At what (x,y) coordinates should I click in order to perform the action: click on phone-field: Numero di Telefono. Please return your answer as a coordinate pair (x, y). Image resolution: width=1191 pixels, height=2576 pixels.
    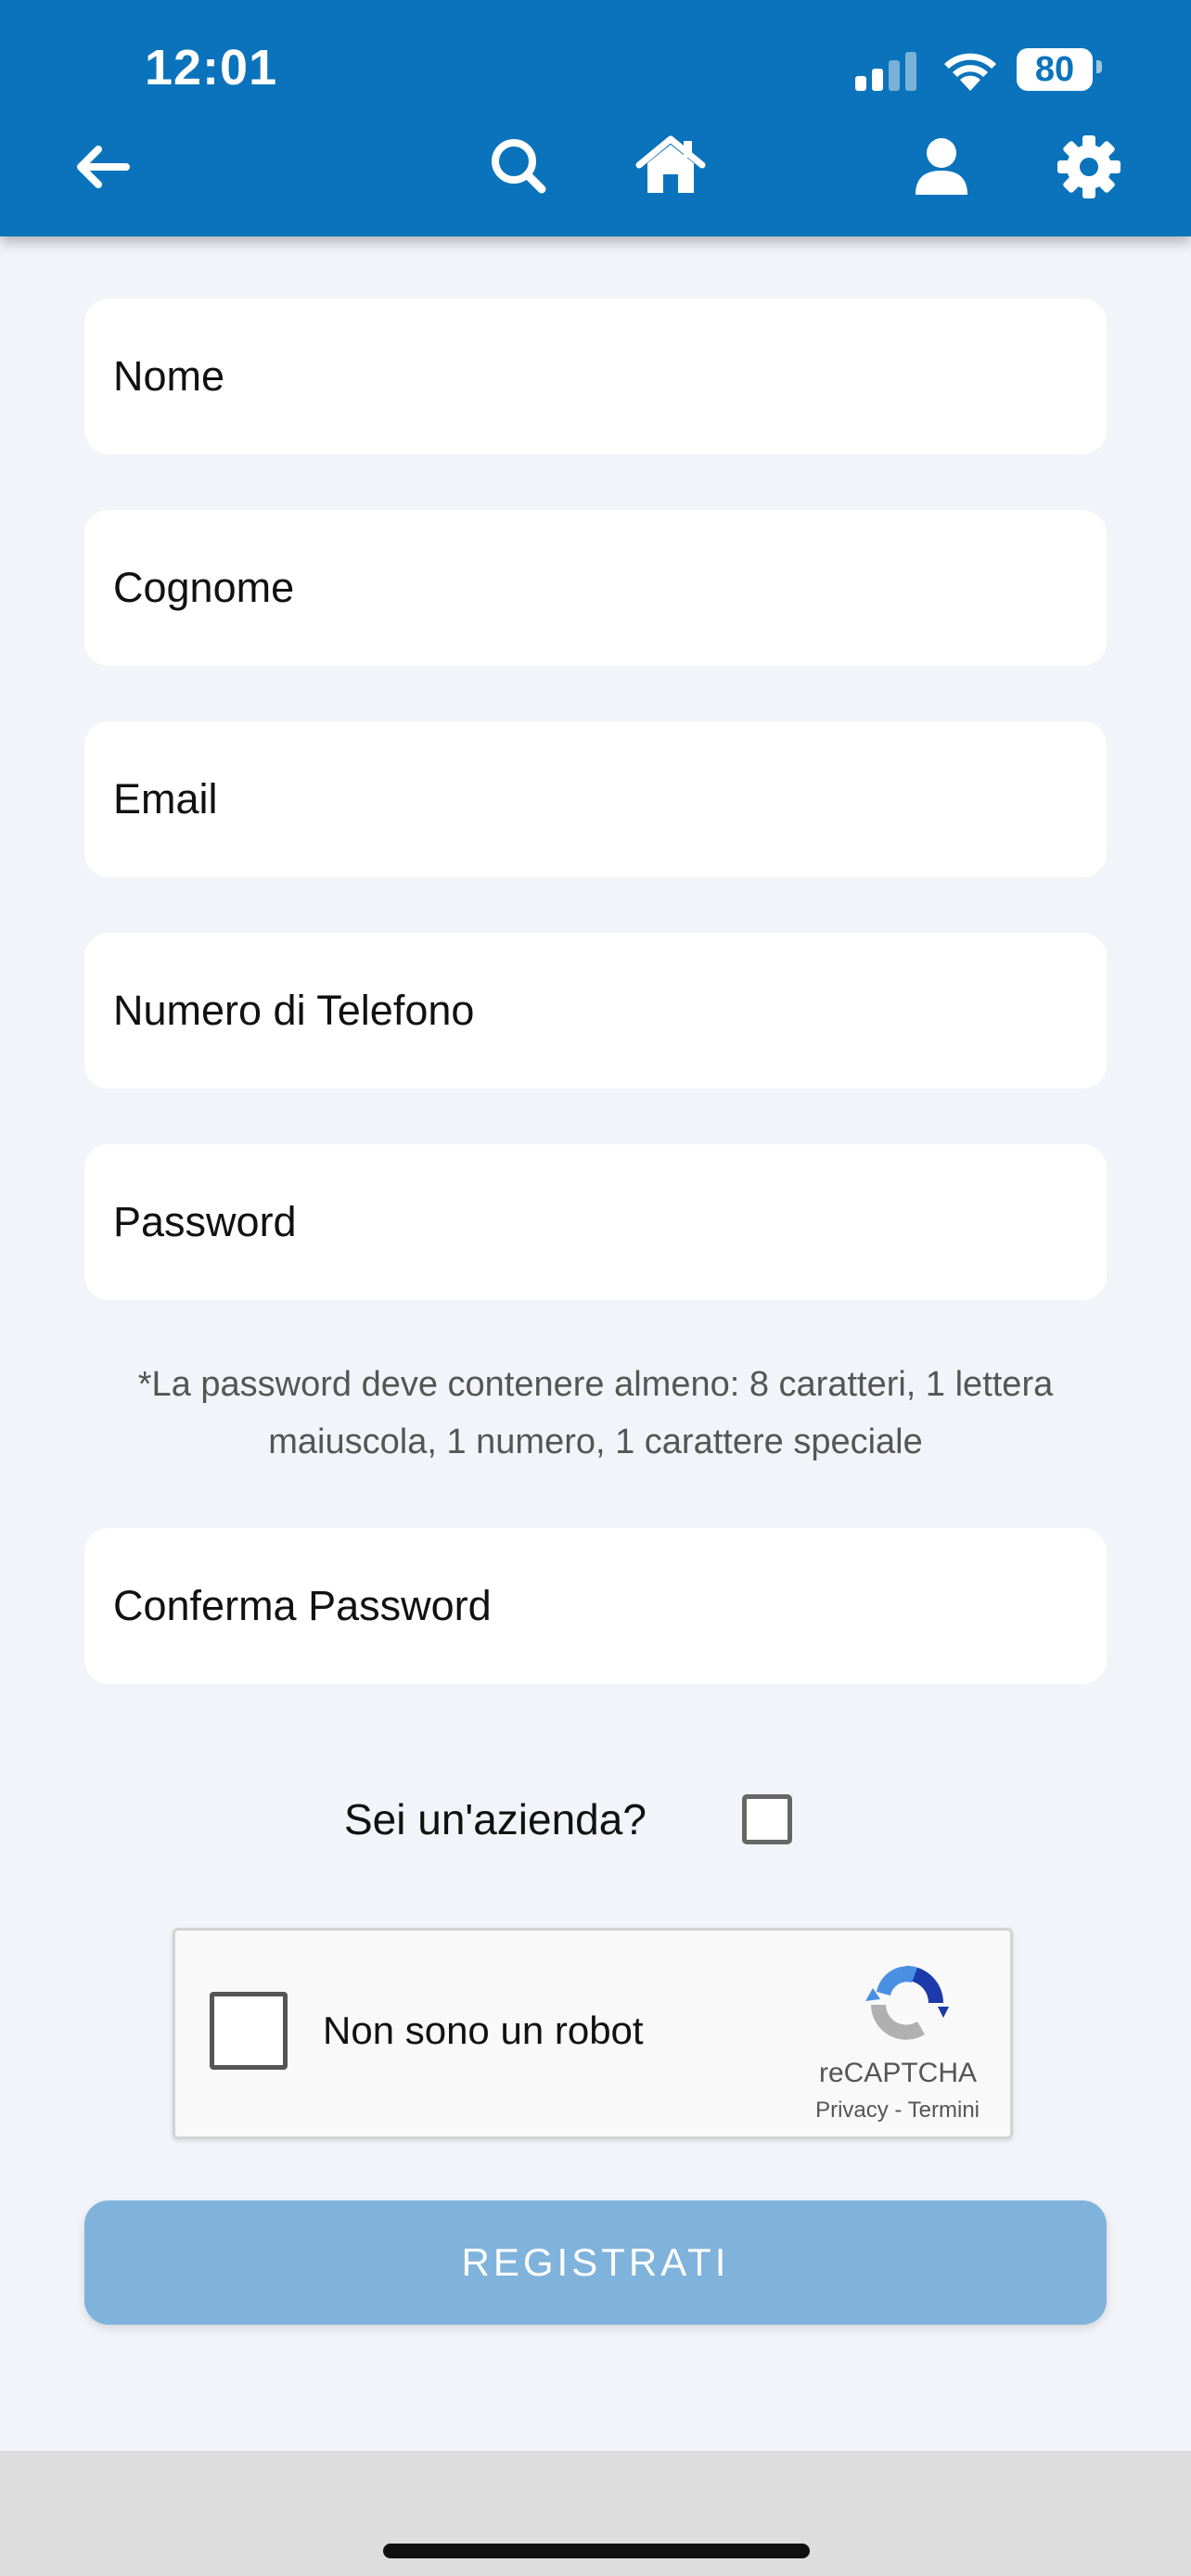
    Looking at the image, I should click on (595, 1011).